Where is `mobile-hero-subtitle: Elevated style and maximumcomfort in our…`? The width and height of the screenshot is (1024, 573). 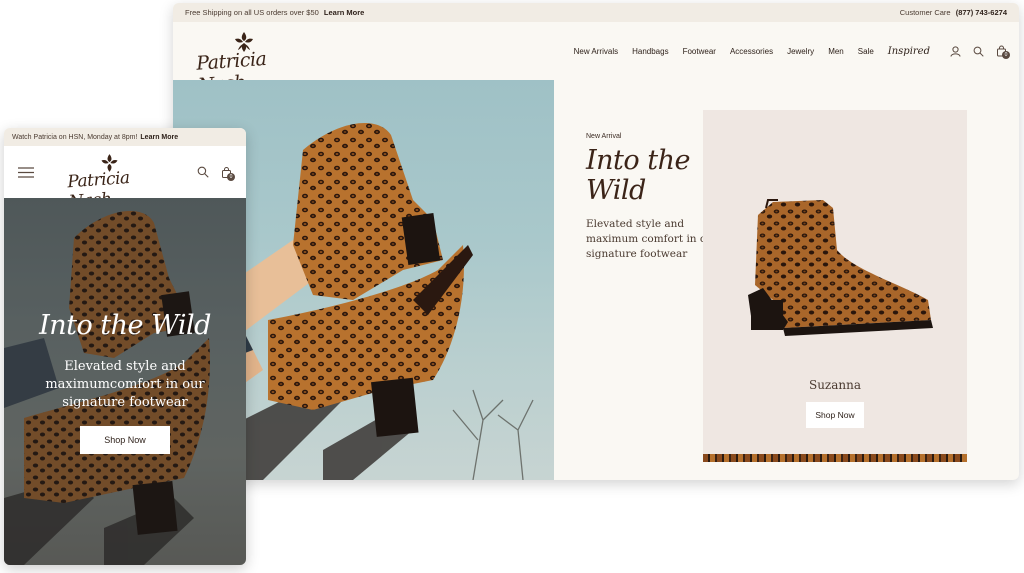 mobile-hero-subtitle: Elevated style and maximumcomfort in our… is located at coordinates (125, 384).